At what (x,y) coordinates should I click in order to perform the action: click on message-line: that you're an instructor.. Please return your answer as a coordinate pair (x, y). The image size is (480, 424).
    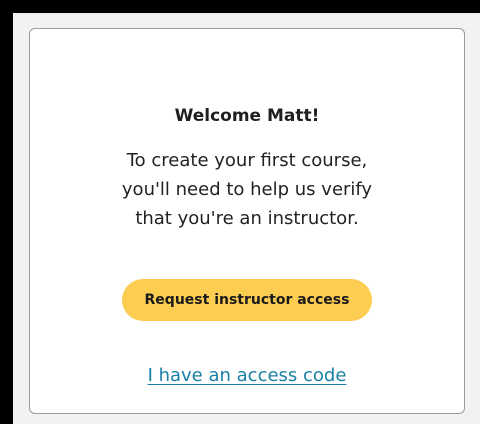
    Looking at the image, I should click on (247, 218).